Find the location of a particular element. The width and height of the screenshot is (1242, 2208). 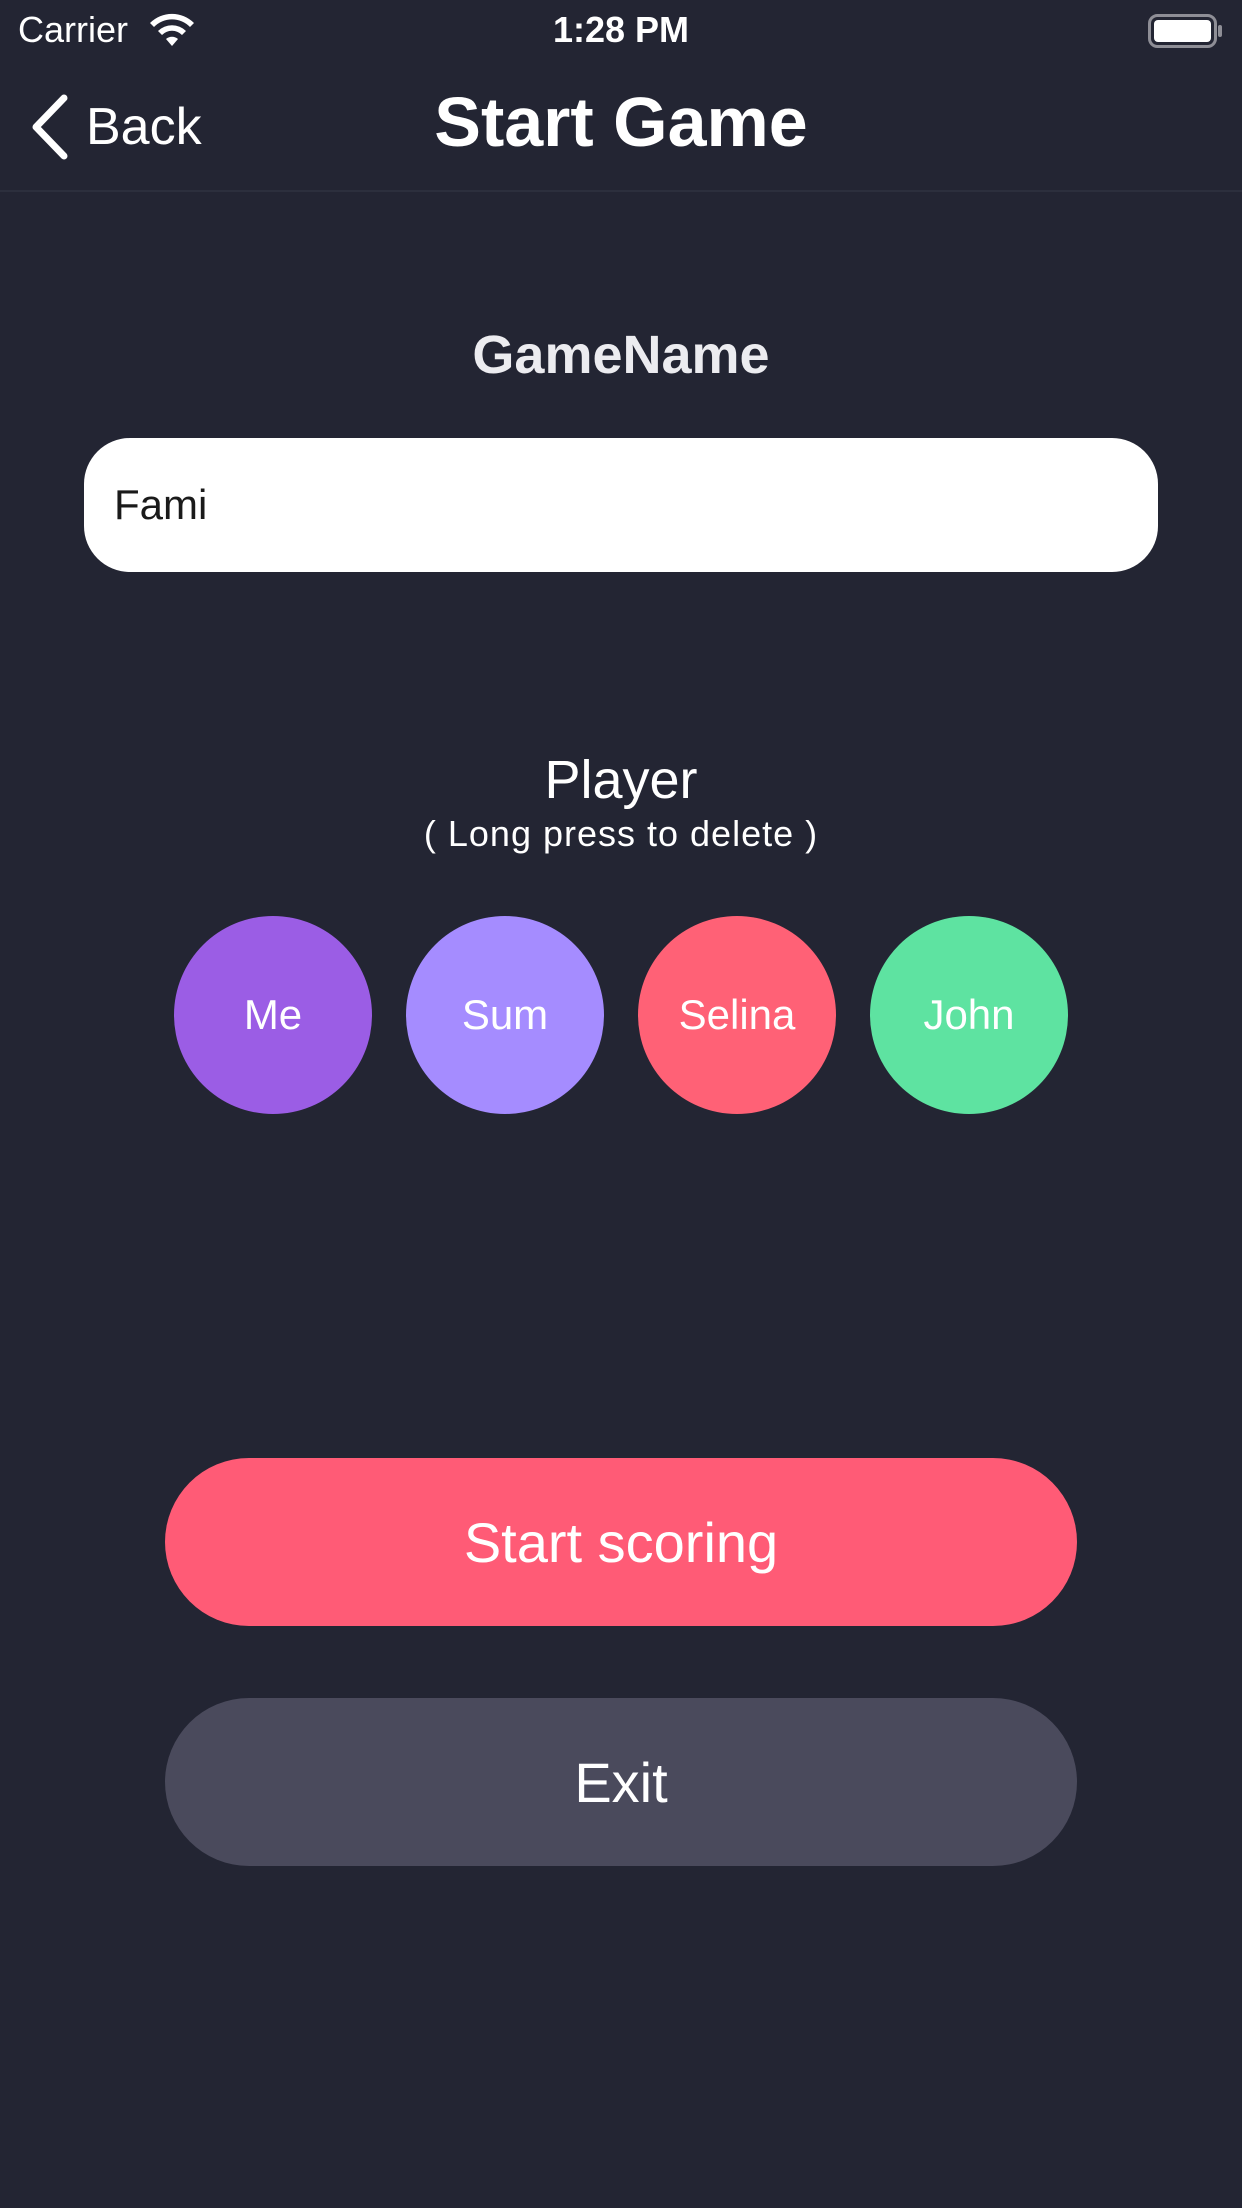

status-bar: Carrier 1:28 PM is located at coordinates (621, 30).